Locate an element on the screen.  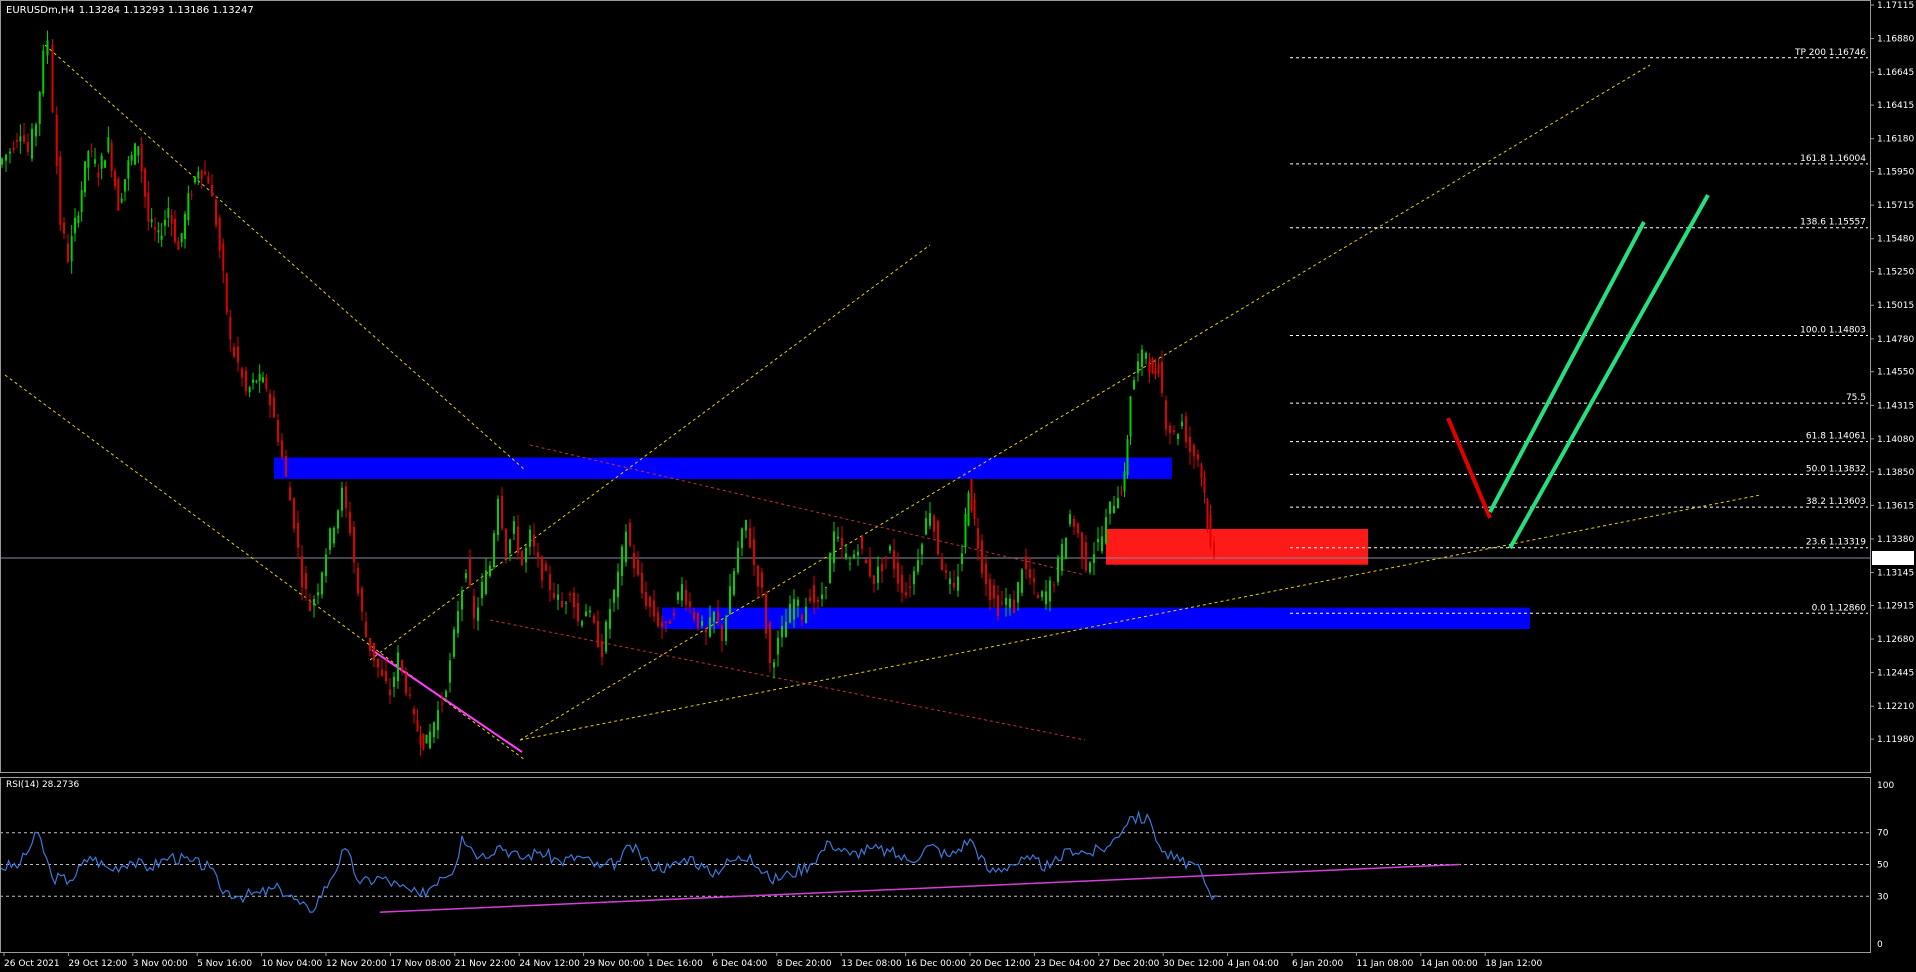
time-tick-label: 14 Jan 00:00 is located at coordinates (1449, 964).